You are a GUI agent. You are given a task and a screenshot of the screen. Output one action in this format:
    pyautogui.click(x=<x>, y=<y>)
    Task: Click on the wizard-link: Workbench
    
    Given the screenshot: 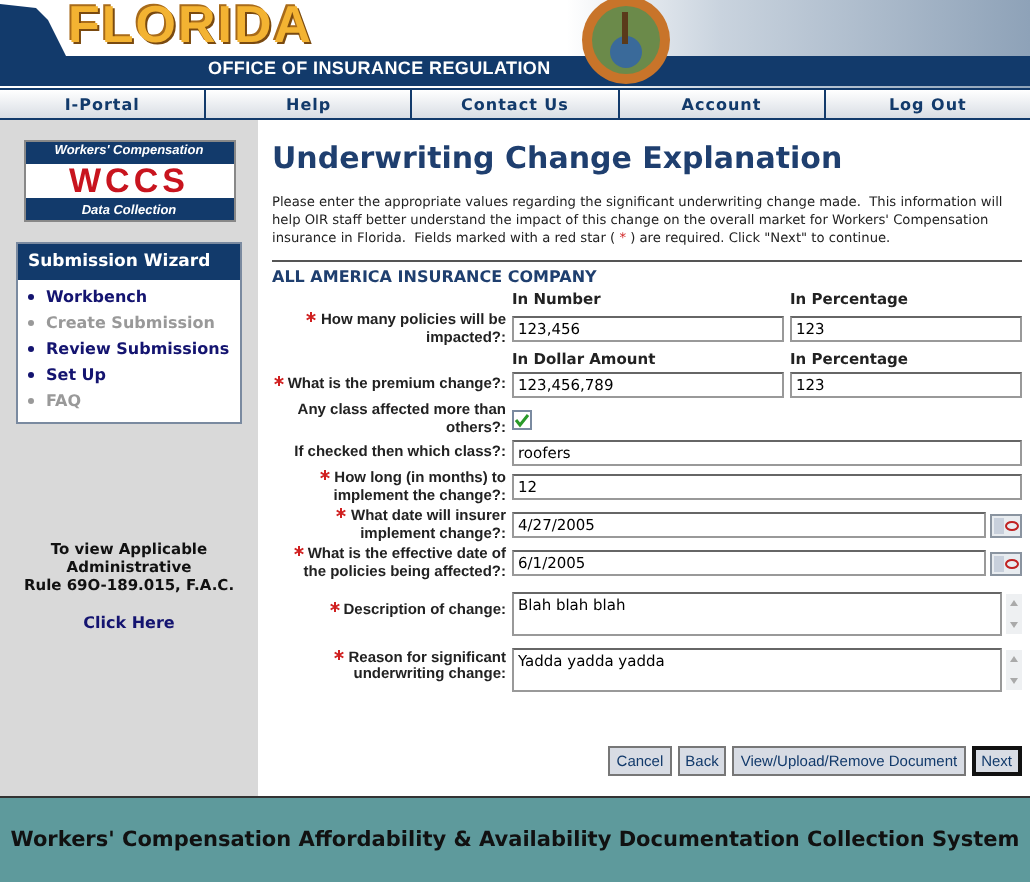 What is the action you would take?
    pyautogui.click(x=129, y=297)
    